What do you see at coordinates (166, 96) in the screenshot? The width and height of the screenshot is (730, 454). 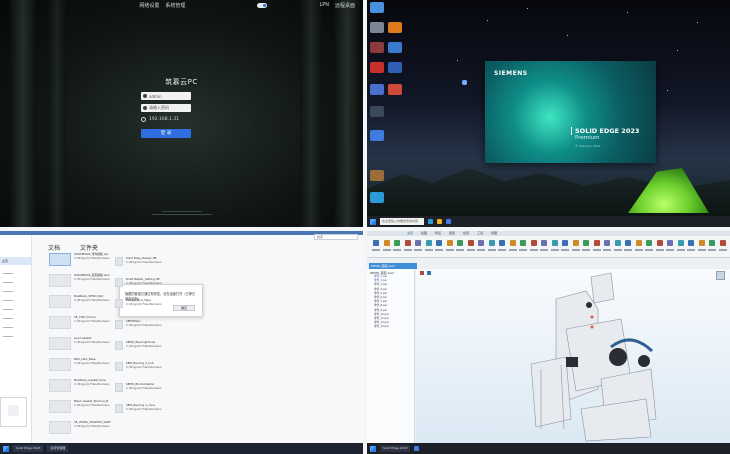 I see `username-field: admin` at bounding box center [166, 96].